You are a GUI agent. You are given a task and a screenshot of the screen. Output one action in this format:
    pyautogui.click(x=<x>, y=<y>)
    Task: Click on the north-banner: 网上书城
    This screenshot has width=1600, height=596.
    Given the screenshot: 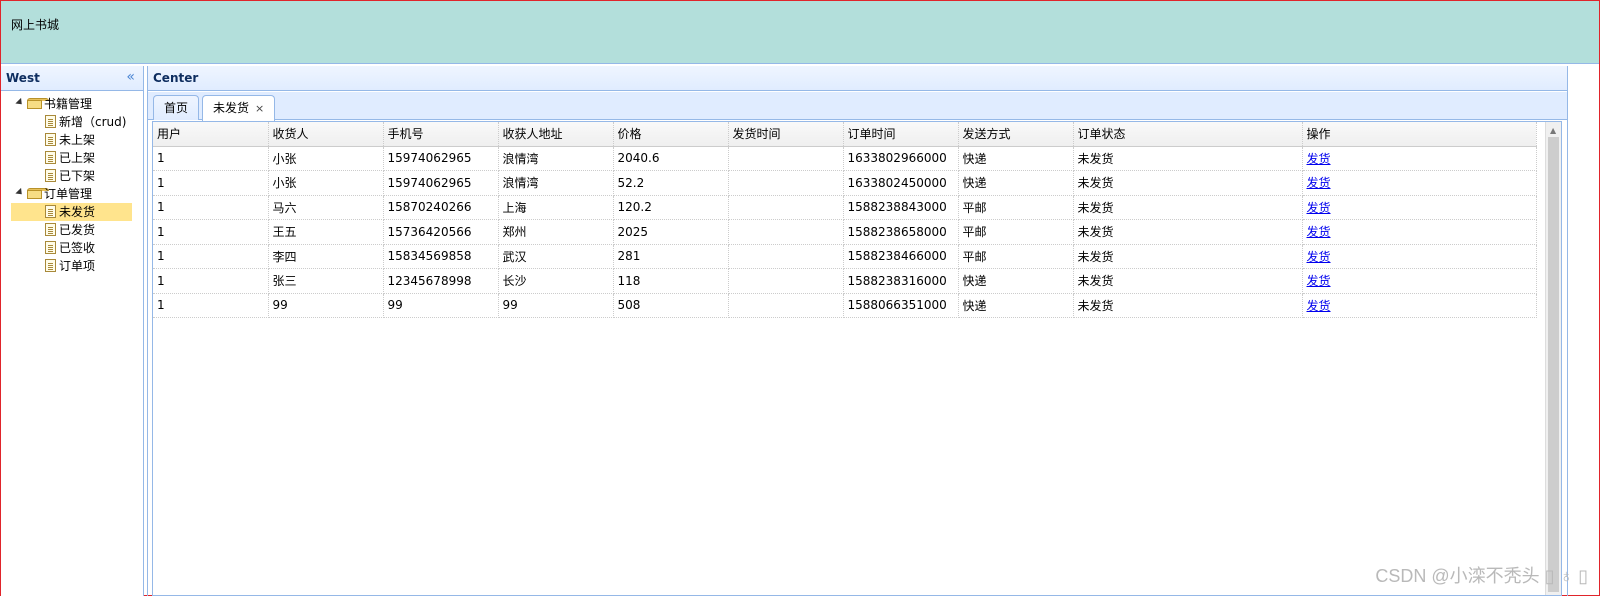 What is the action you would take?
    pyautogui.click(x=800, y=32)
    